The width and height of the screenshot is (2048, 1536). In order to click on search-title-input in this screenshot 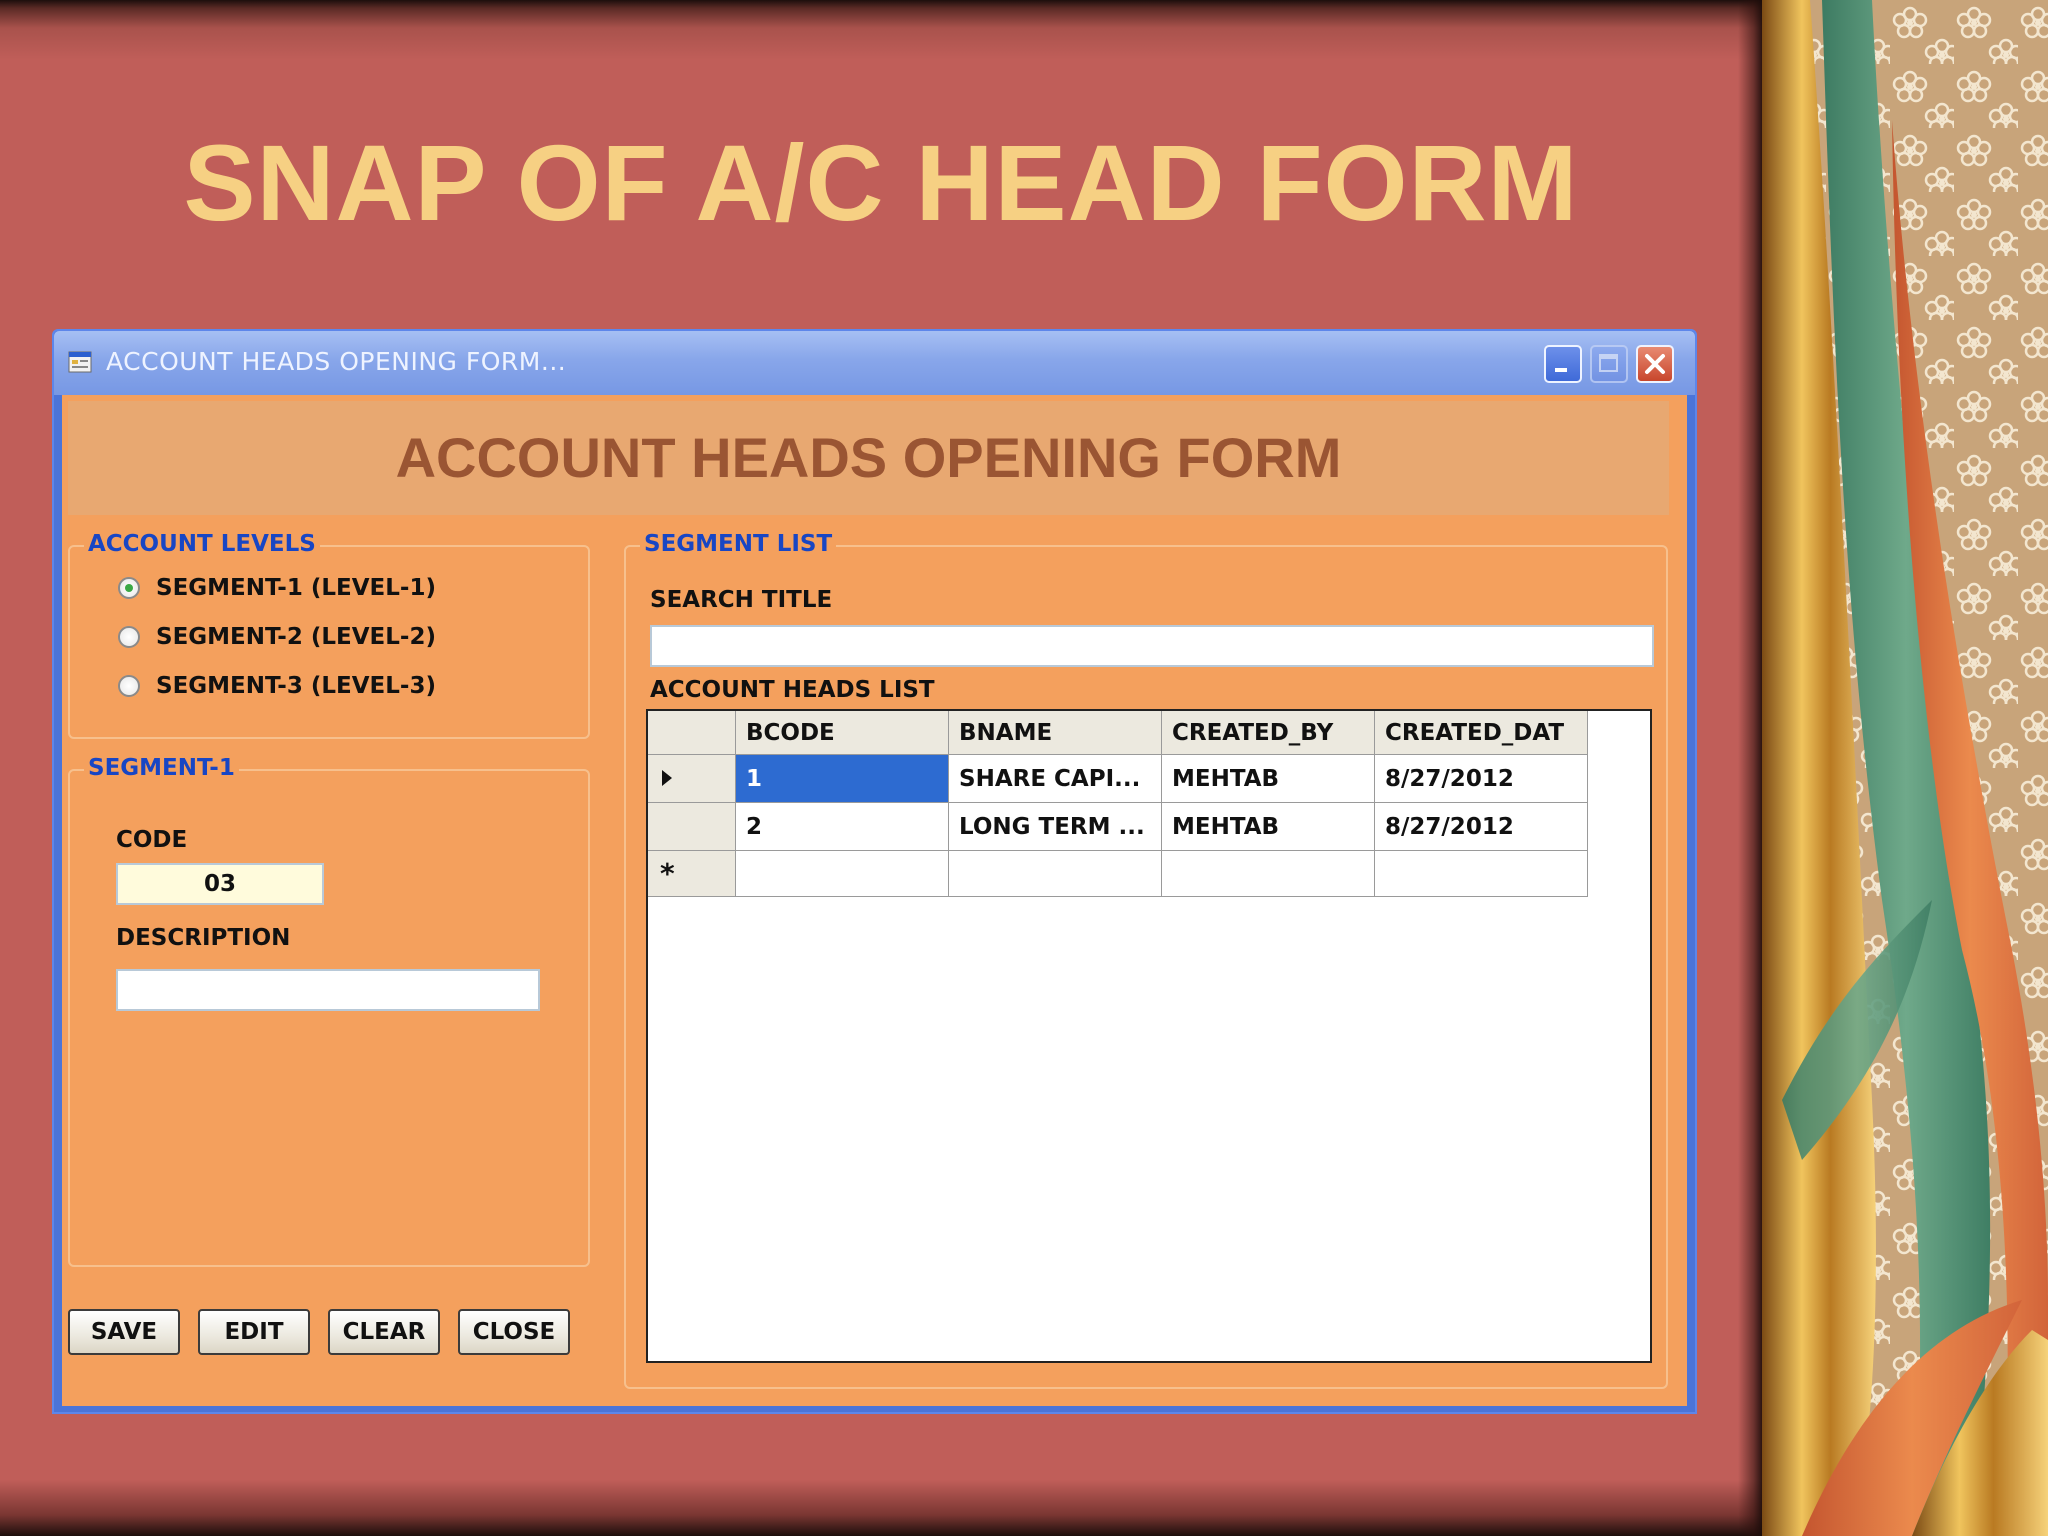, I will do `click(1152, 646)`.